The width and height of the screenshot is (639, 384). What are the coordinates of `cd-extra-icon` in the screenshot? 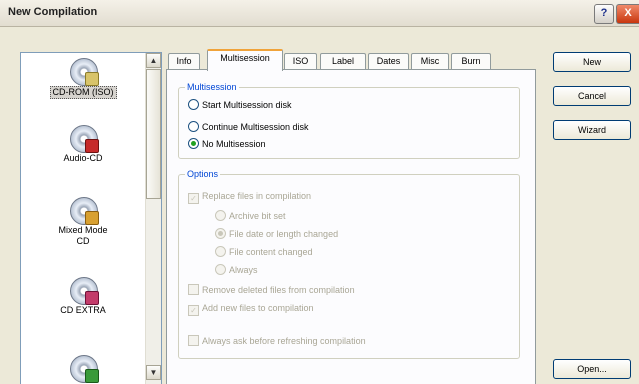 It's located at (83, 290).